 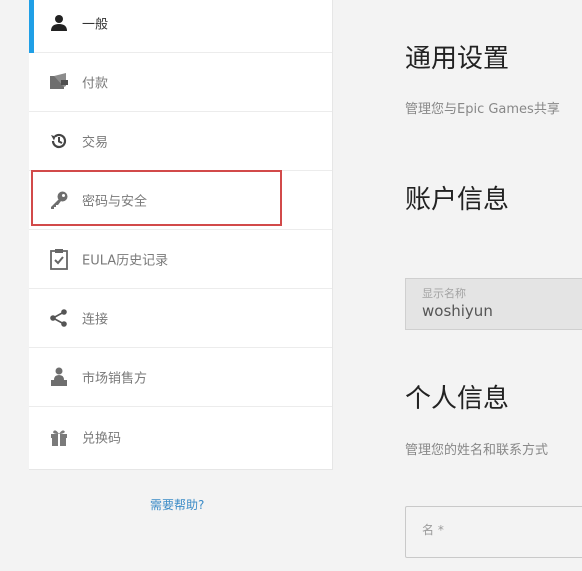 I want to click on sidebar-item-eula-history: EULA历史记录, so click(x=180, y=259).